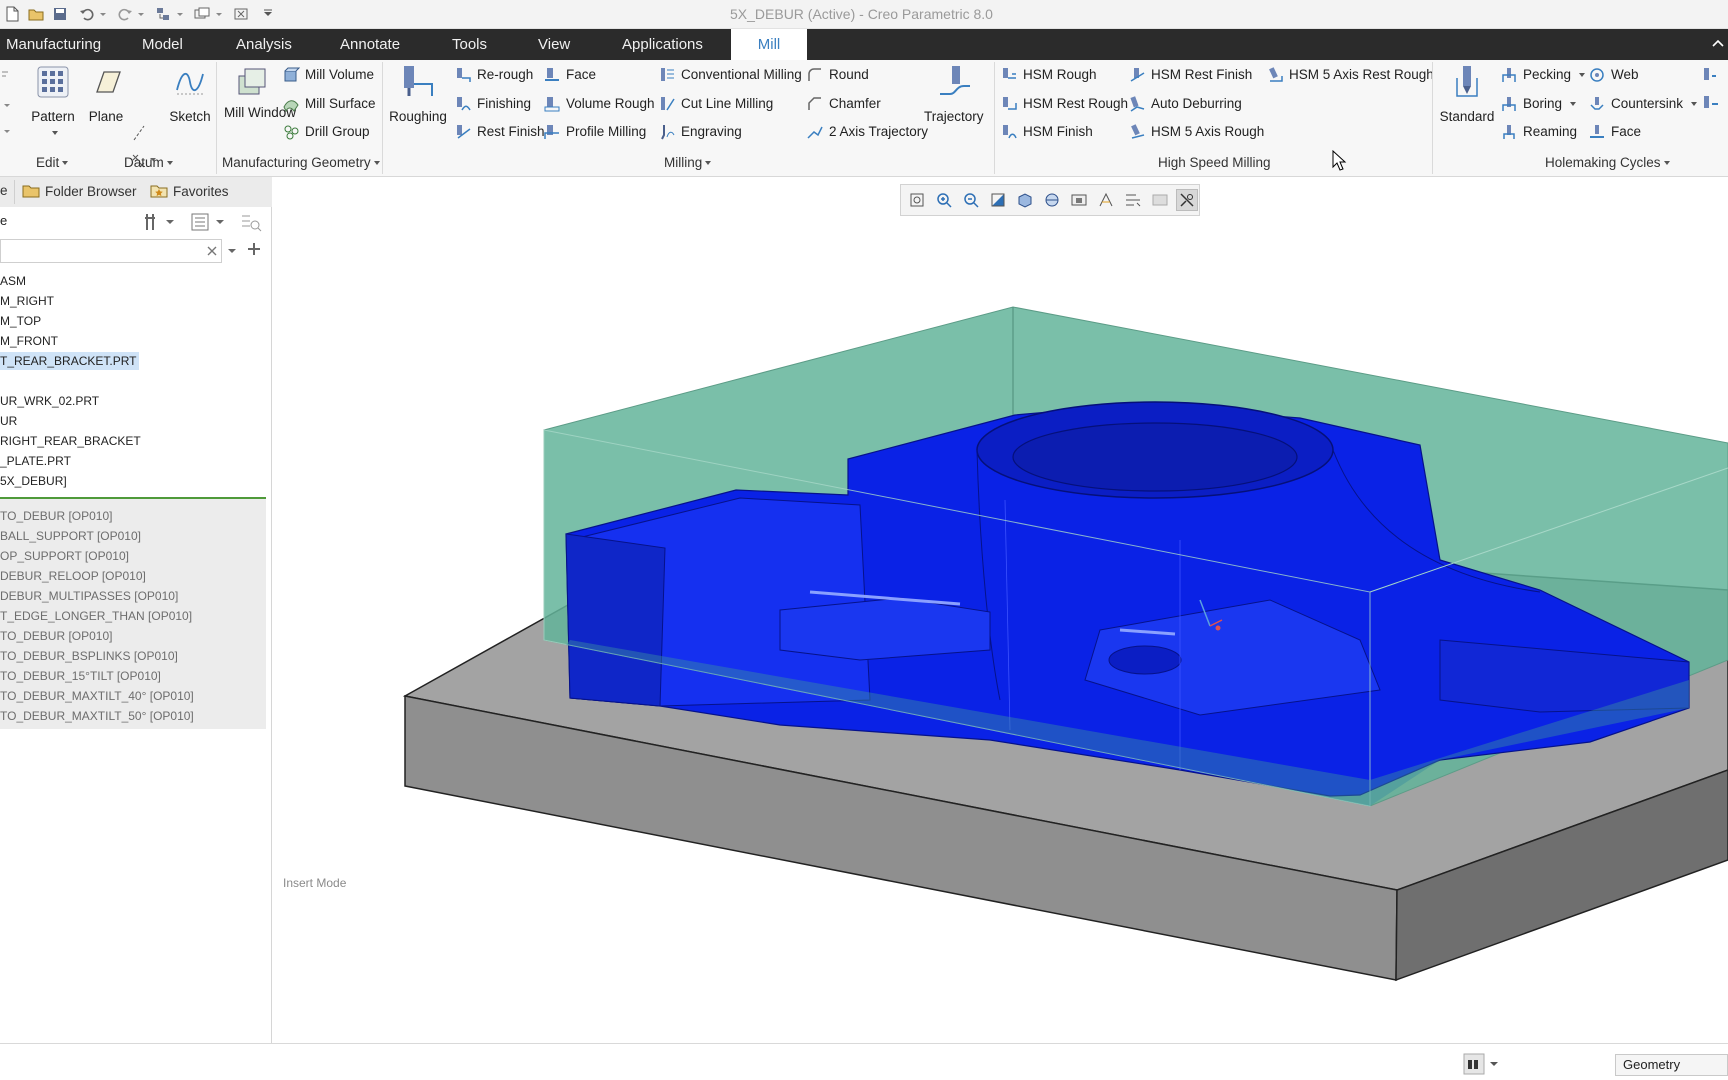  What do you see at coordinates (97, 716) in the screenshot?
I see `operation-item: TO_DEBUR_MAXTILT_50° [OP010]` at bounding box center [97, 716].